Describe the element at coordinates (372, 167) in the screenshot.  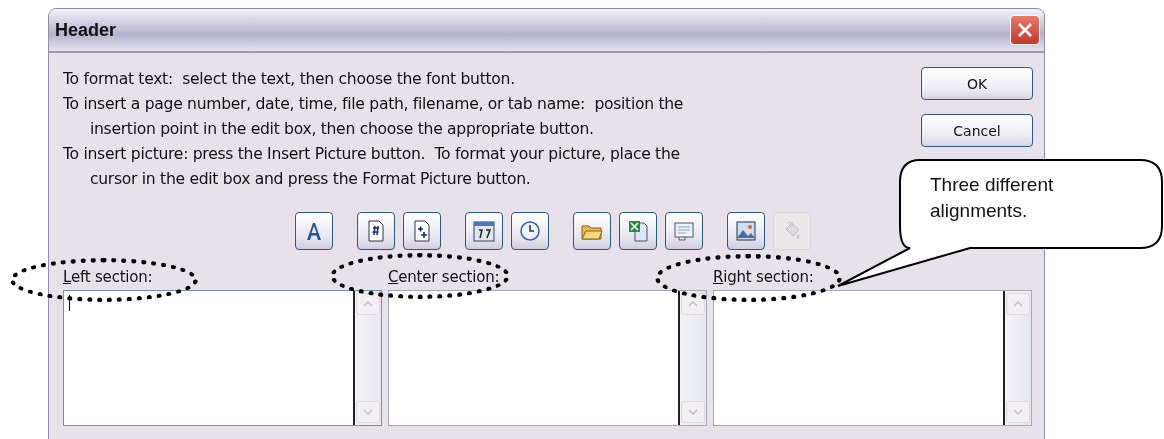
I see `instruction-text: To insert picture: press the Insert Picture button. To format your picture, place the cursor in the edit box and press the Format Picture button.` at that location.